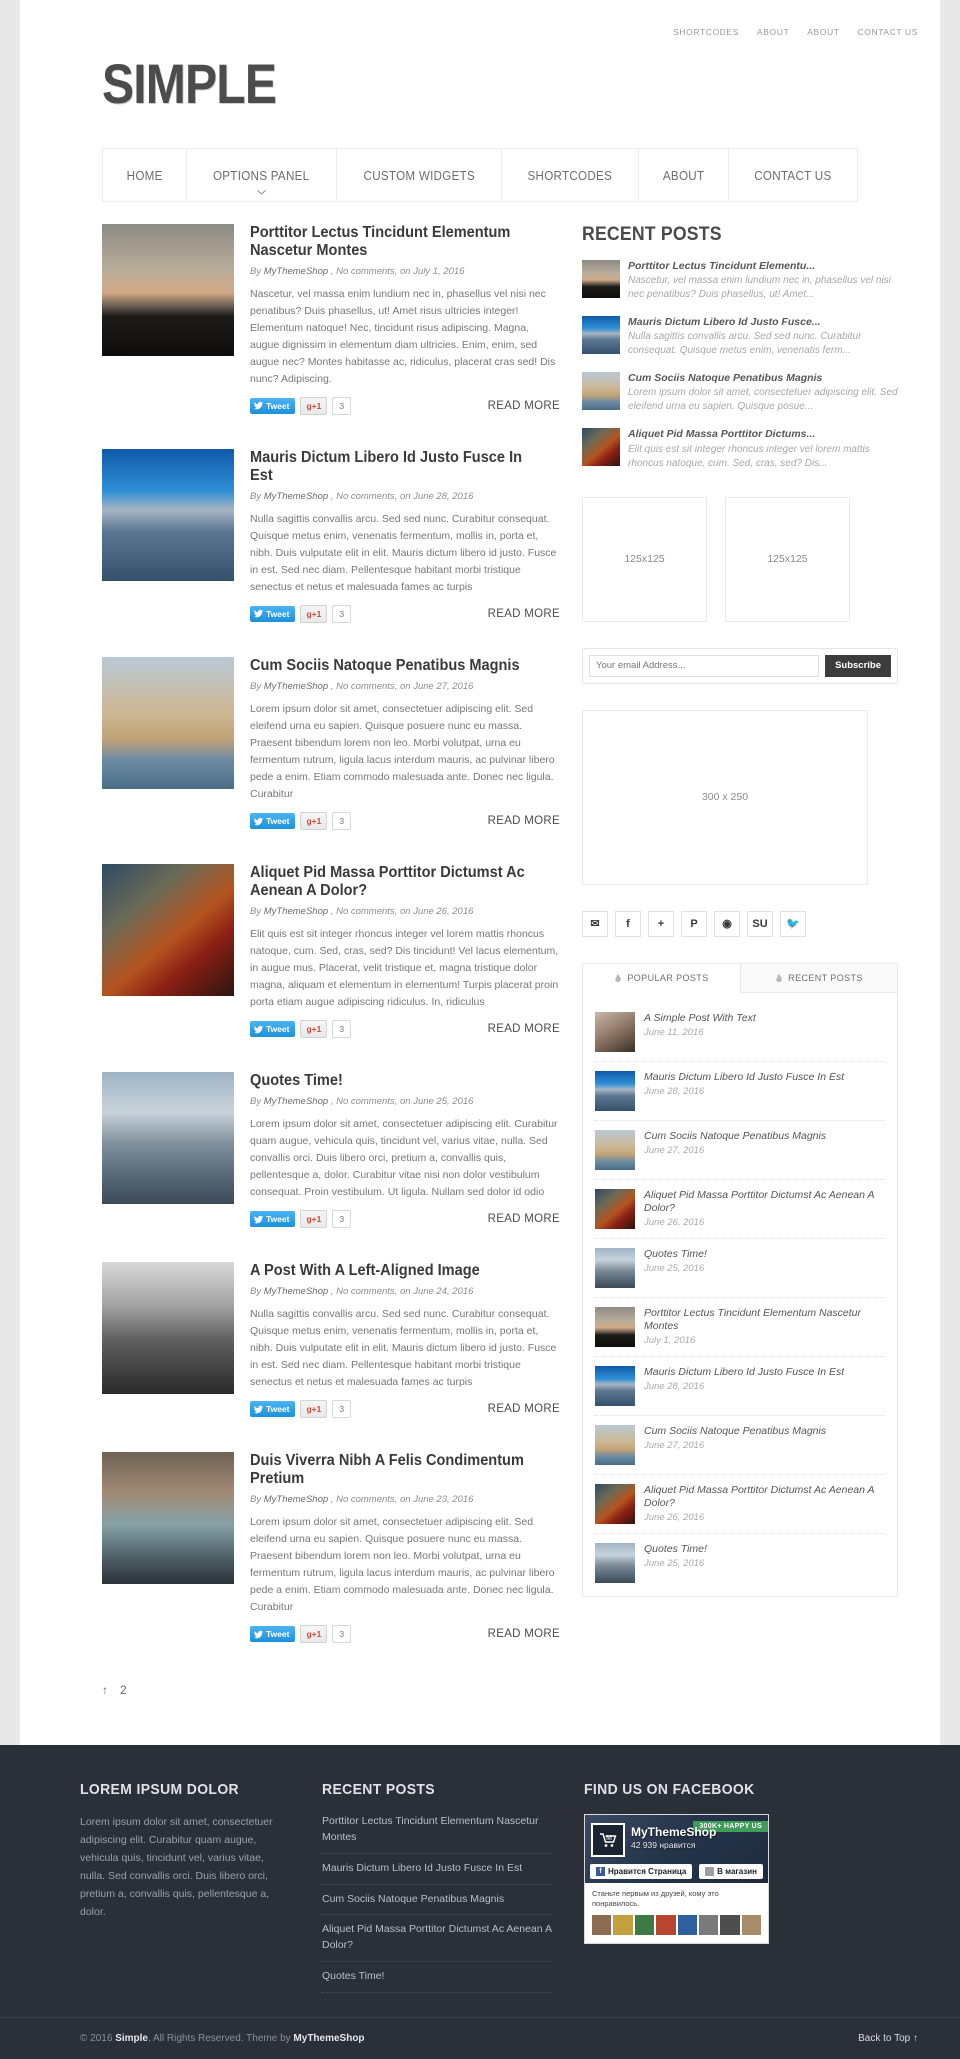  I want to click on tab-post-title: A Simple Post With Text, so click(700, 1018).